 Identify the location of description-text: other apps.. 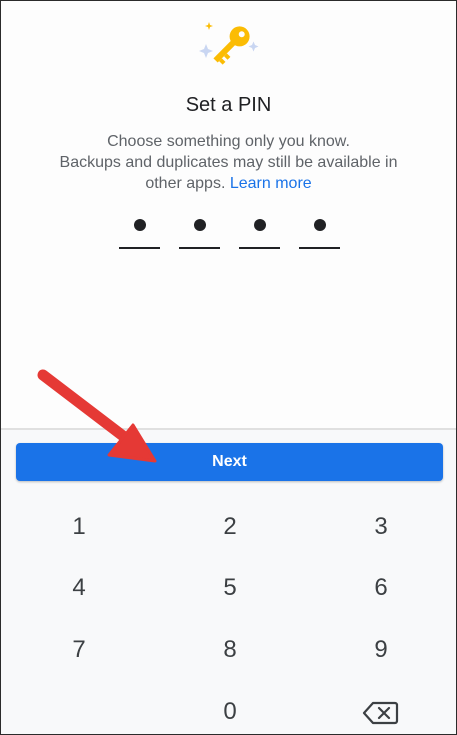
(185, 183).